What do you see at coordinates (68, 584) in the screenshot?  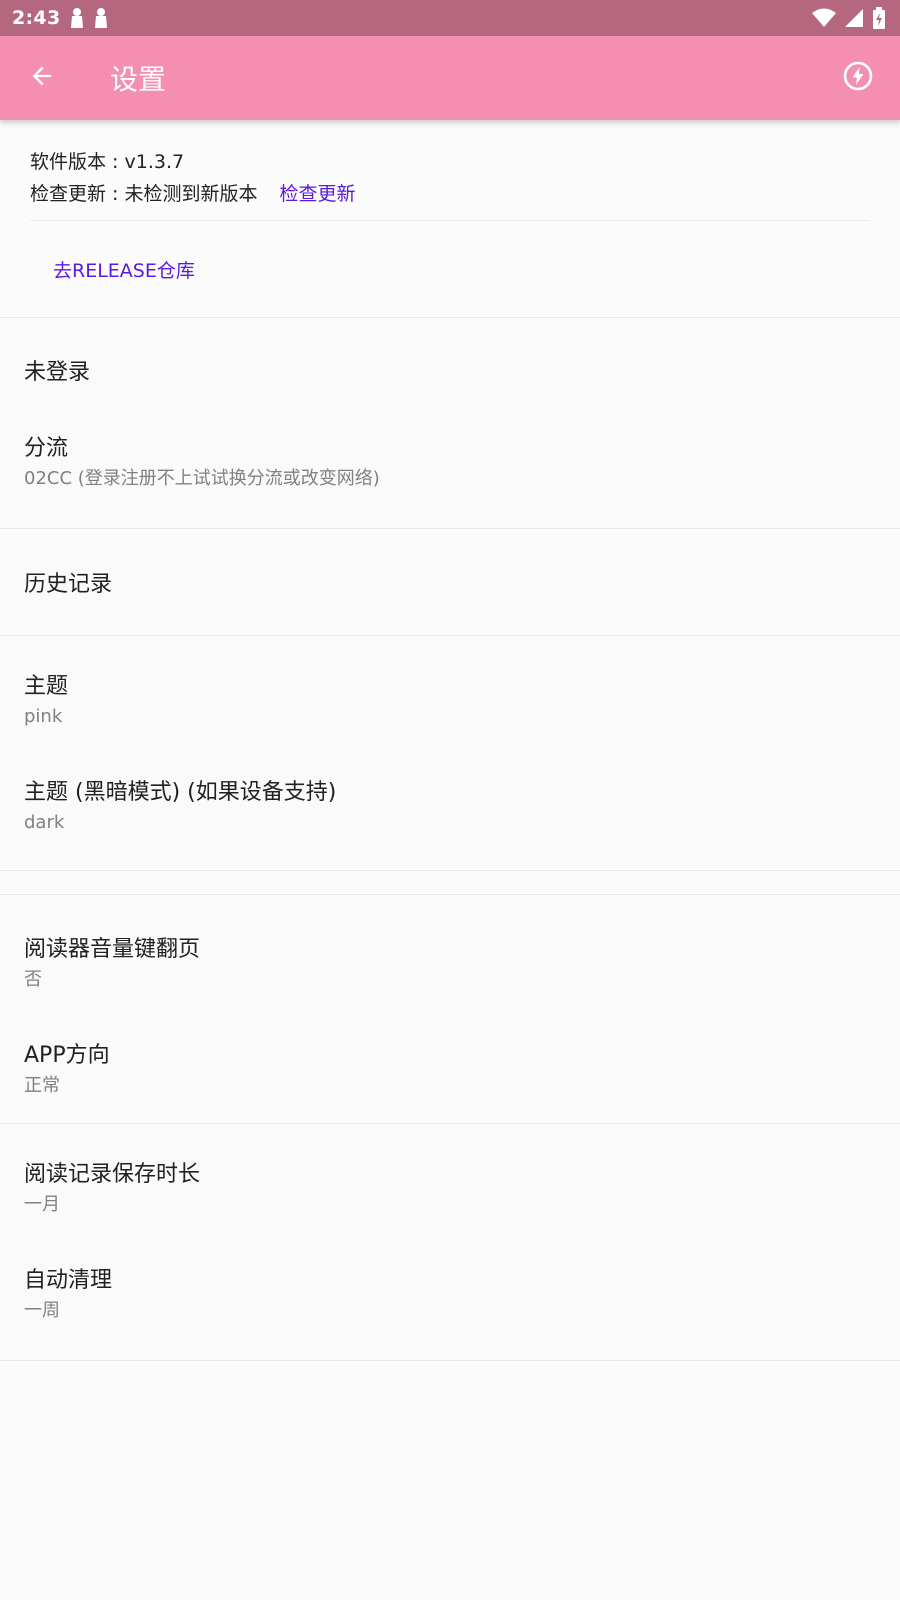 I see `history-title: 历史记录` at bounding box center [68, 584].